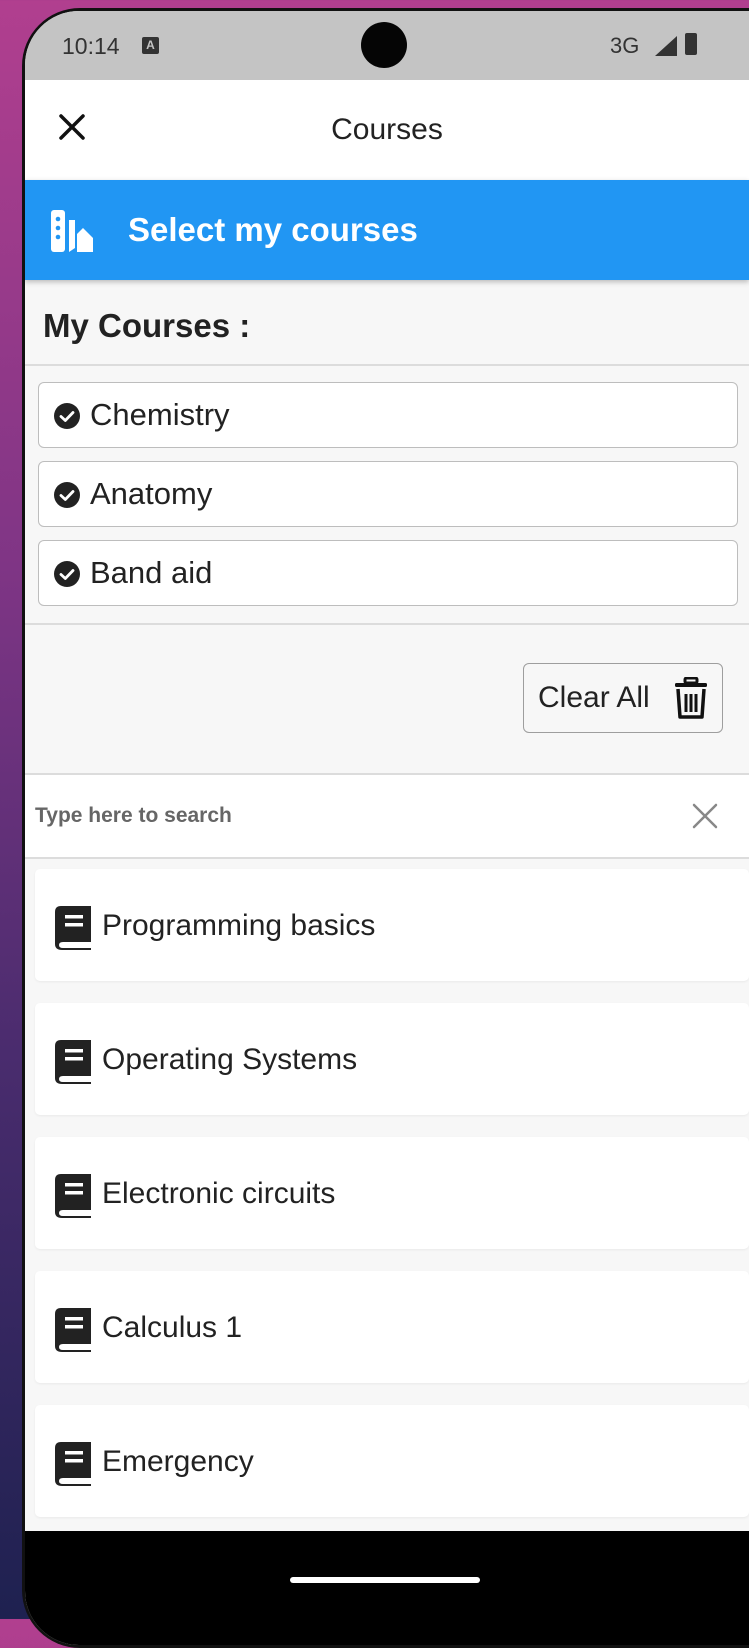 This screenshot has height=1648, width=749. What do you see at coordinates (230, 1059) in the screenshot?
I see `course-label: Operating Systems` at bounding box center [230, 1059].